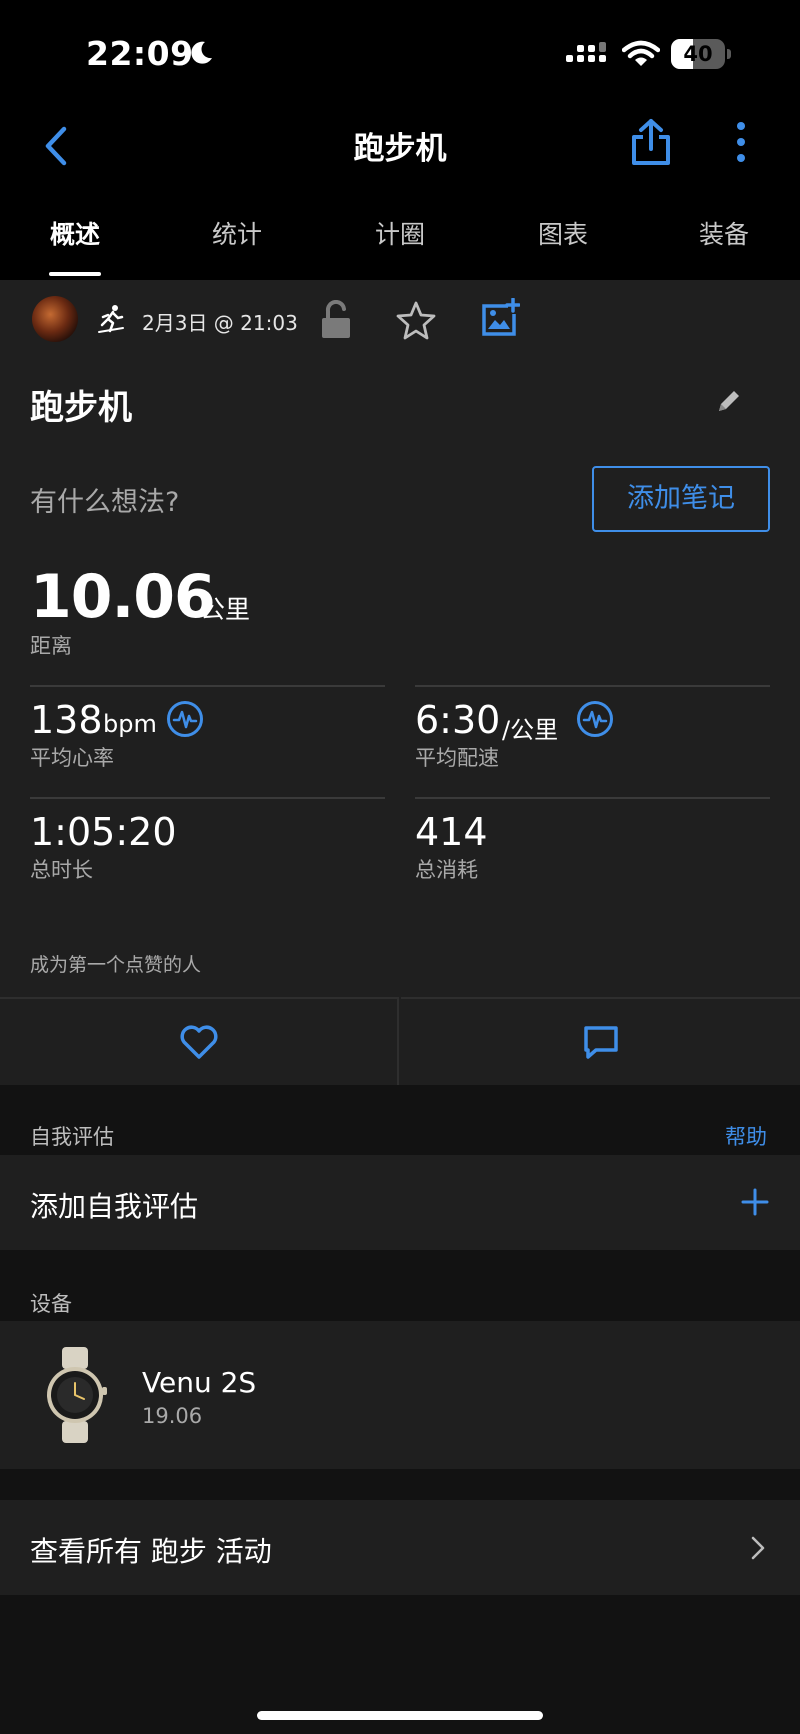  What do you see at coordinates (446, 870) in the screenshot?
I see `calories-label: 总消耗` at bounding box center [446, 870].